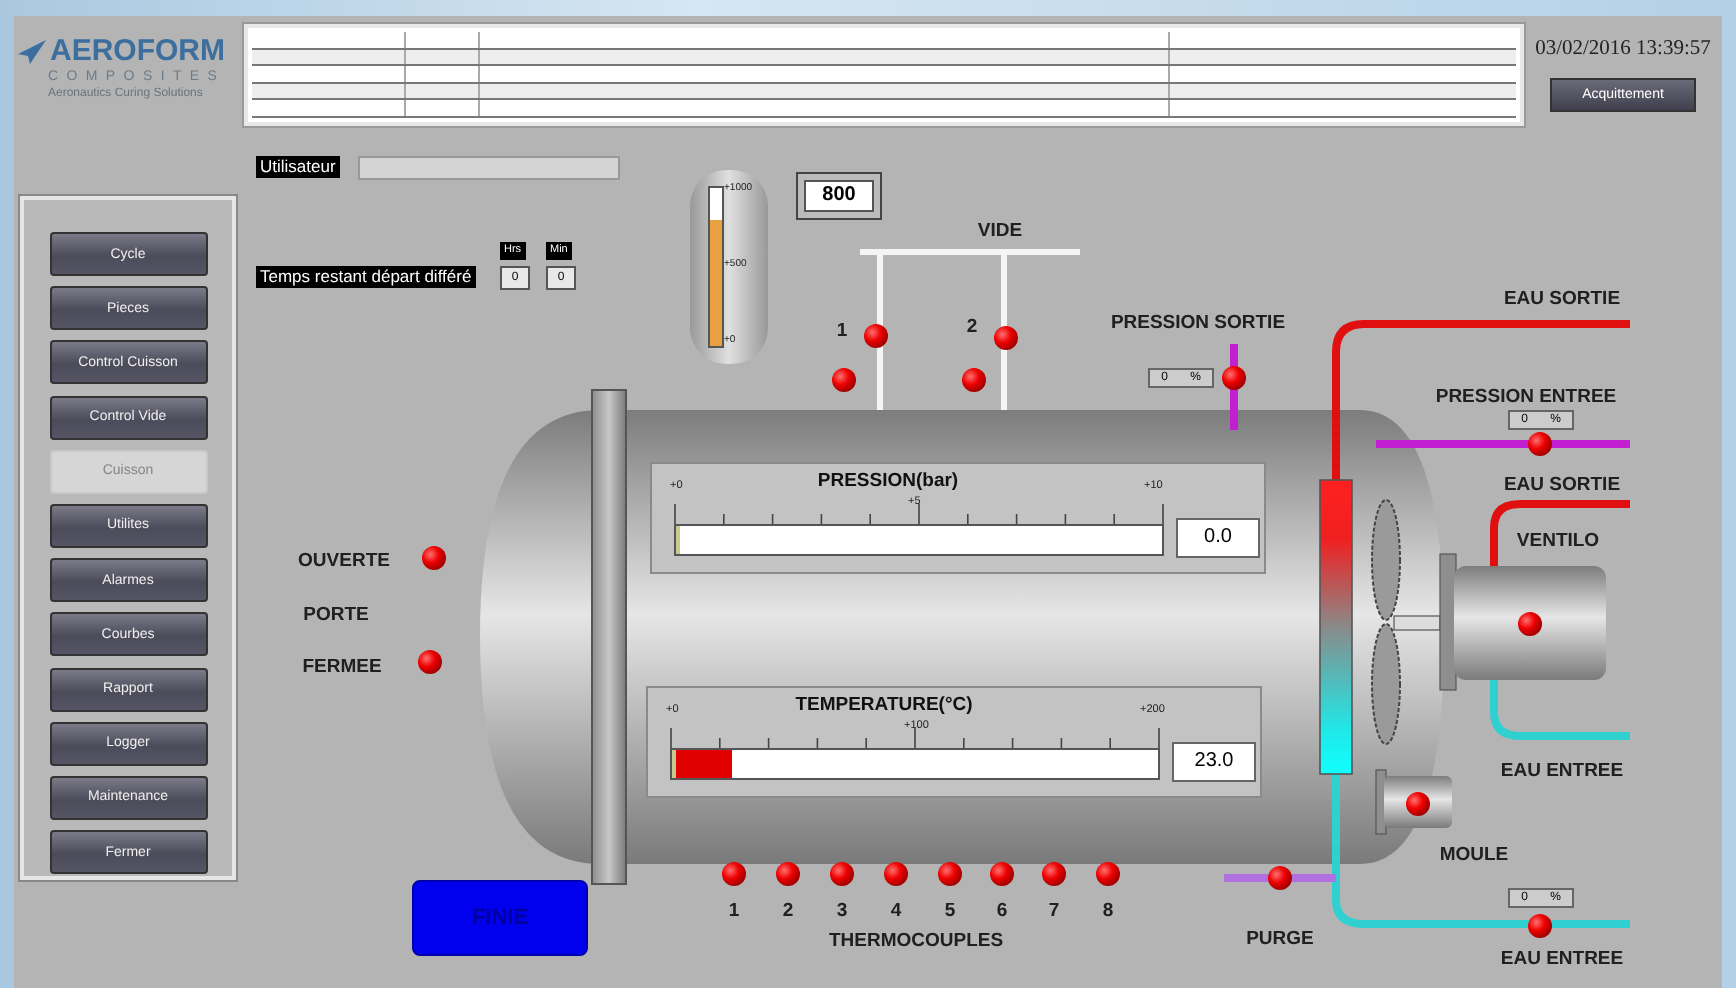 The height and width of the screenshot is (988, 1736). What do you see at coordinates (788, 911) in the screenshot?
I see `thermocouple-number: 2` at bounding box center [788, 911].